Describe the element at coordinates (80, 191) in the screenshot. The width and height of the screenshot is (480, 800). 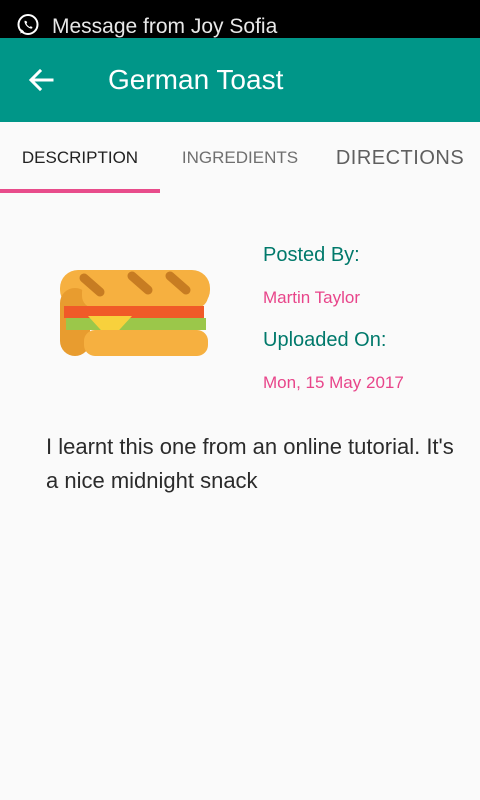
I see `tab-indicator` at that location.